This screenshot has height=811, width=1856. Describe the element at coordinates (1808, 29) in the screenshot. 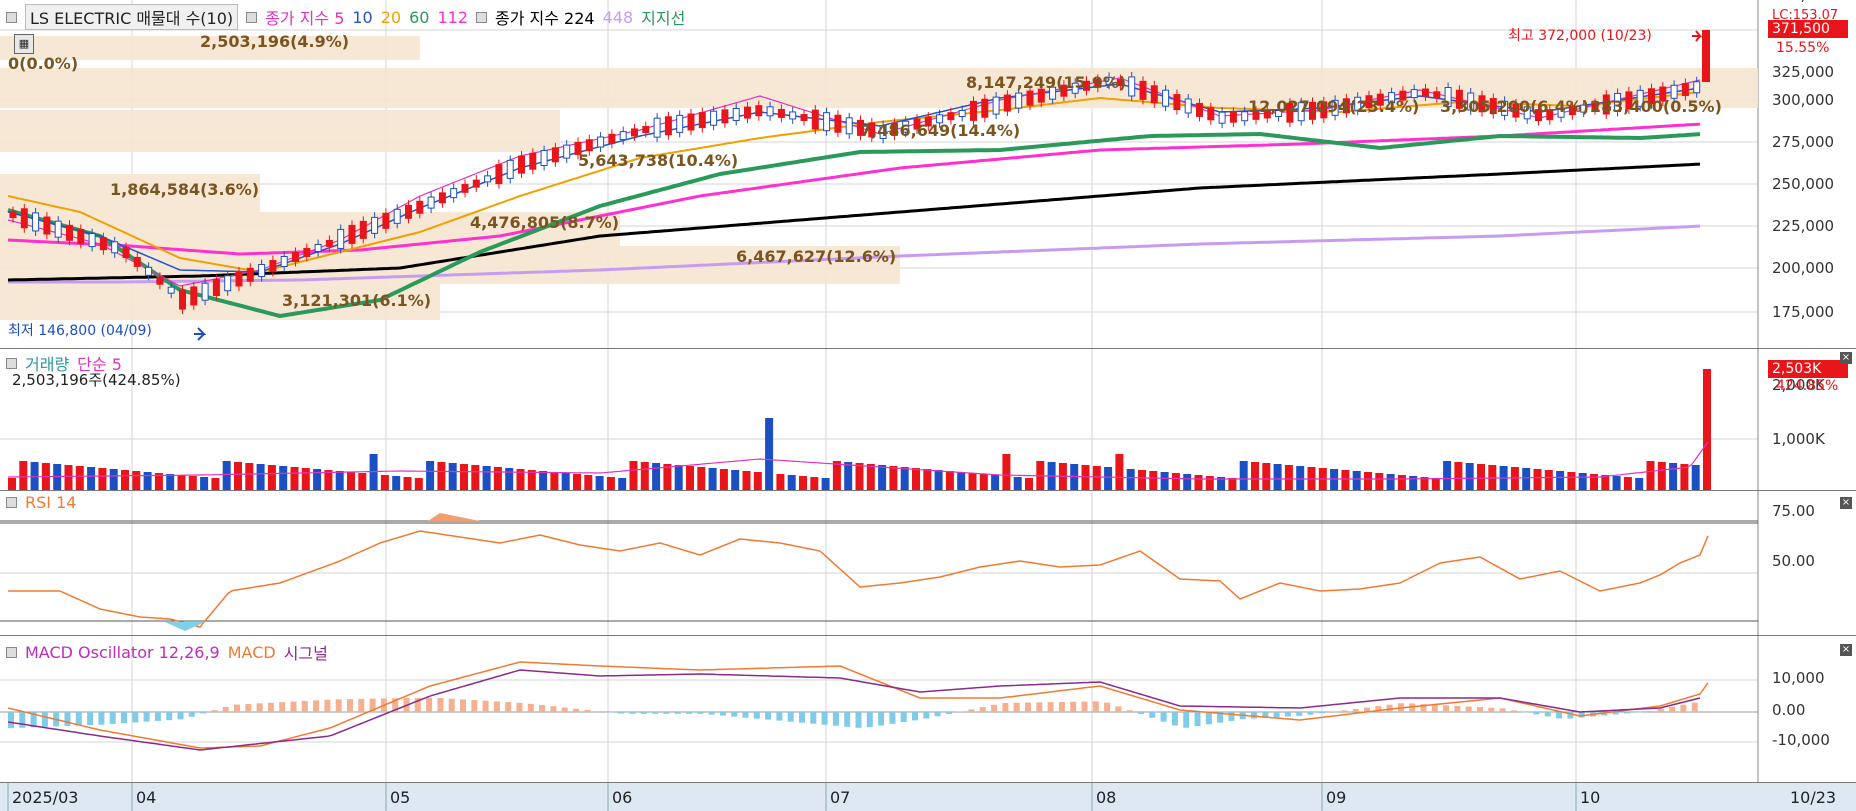

I see `current-price-tag: 371,500` at that location.